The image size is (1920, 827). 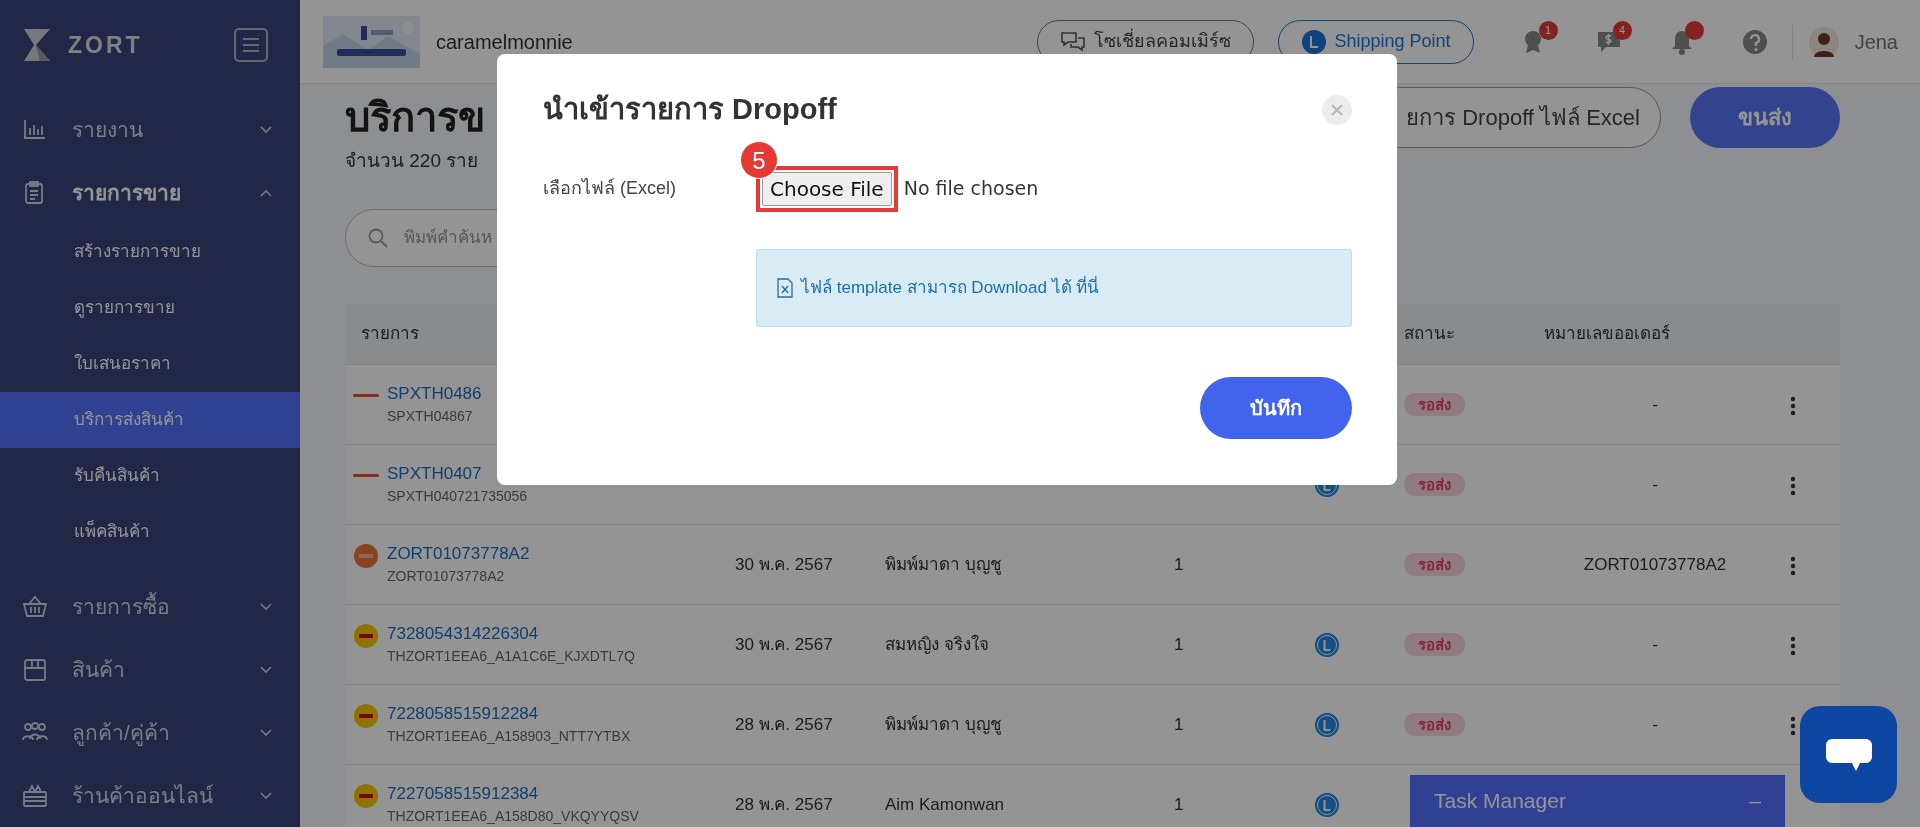 What do you see at coordinates (1597, 801) in the screenshot?
I see `task-manager-bar: Task Manager –` at bounding box center [1597, 801].